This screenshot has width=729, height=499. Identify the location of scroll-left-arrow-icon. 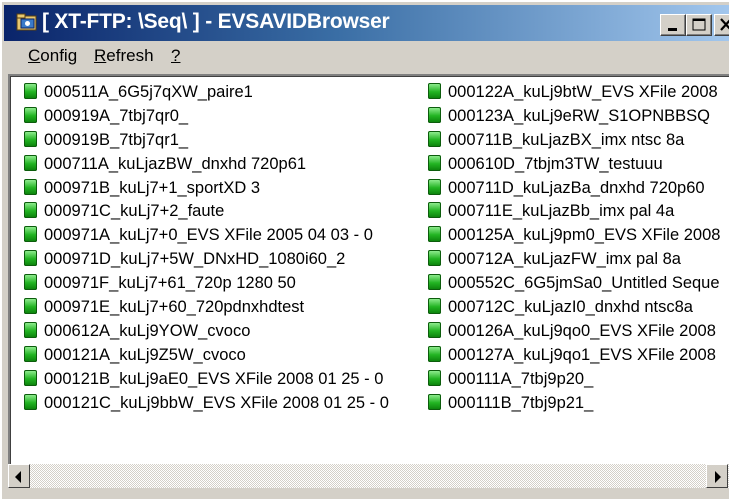
(18, 477).